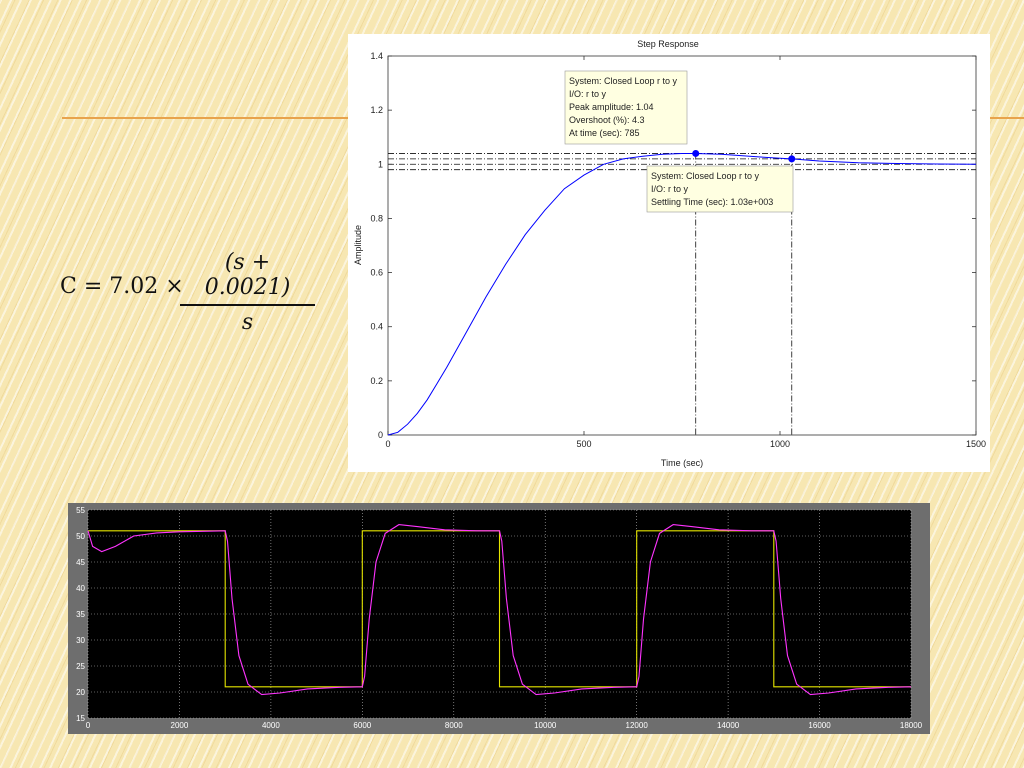  I want to click on step-y-tick-label: 0.2, so click(376, 381).